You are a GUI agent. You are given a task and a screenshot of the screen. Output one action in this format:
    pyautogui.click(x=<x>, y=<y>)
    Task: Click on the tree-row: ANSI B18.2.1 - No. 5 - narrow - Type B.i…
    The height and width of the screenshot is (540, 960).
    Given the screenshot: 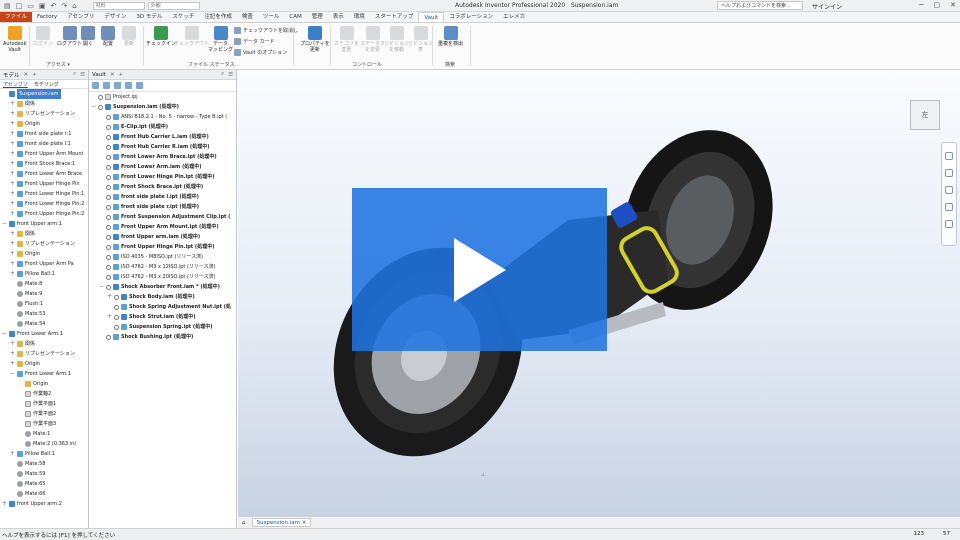 What is the action you would take?
    pyautogui.click(x=163, y=117)
    